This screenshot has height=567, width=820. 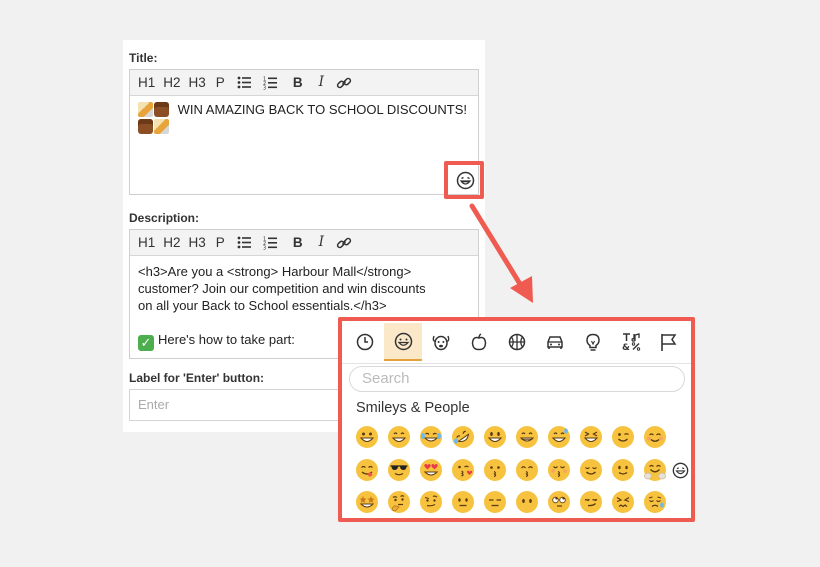 I want to click on smiley-outline-emoji-icon, so click(x=680, y=470).